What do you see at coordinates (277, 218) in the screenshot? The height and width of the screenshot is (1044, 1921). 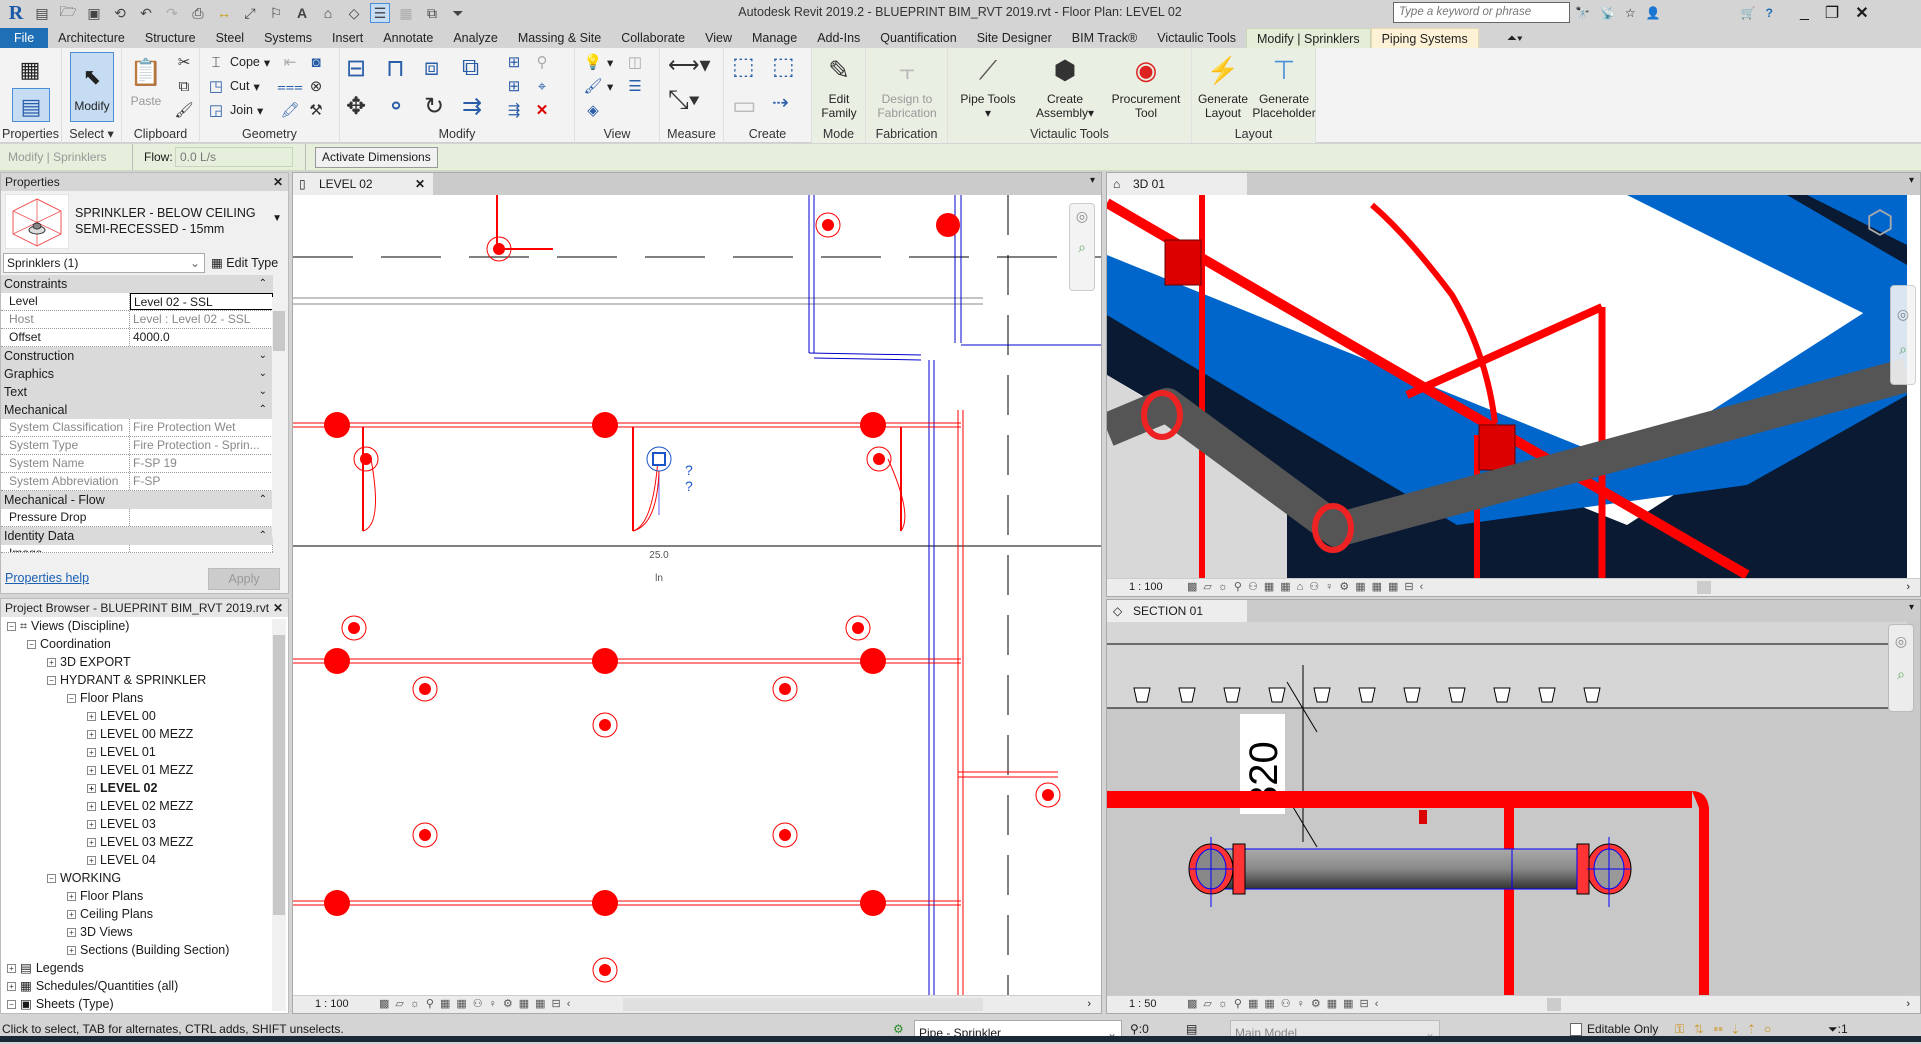 I see `type-dropdown-icon: ▼` at bounding box center [277, 218].